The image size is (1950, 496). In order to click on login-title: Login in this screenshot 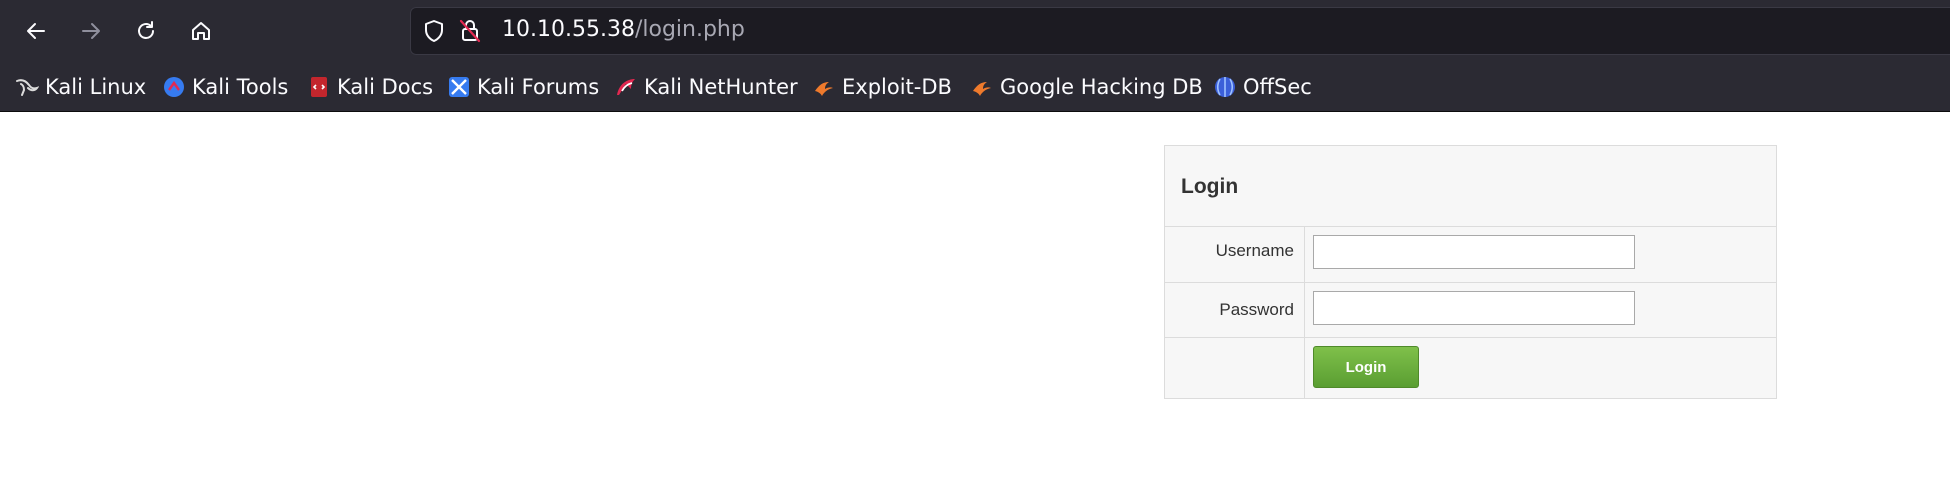, I will do `click(1210, 186)`.